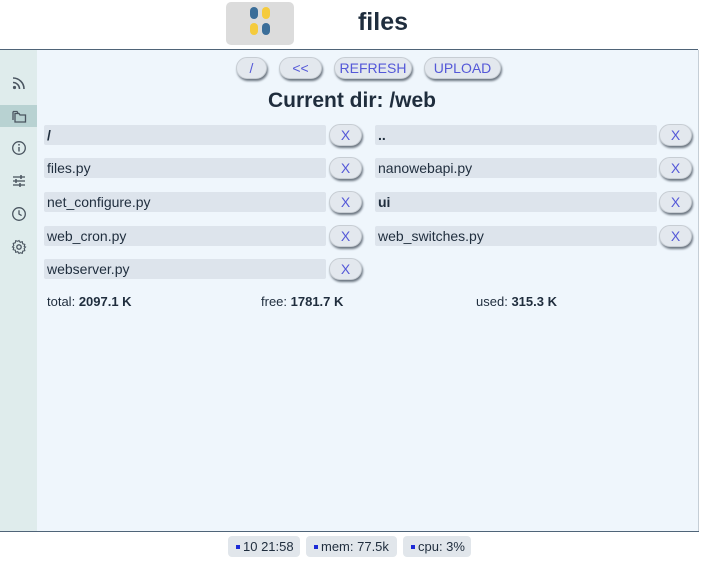  I want to click on file-item: web_switches.py, so click(516, 236).